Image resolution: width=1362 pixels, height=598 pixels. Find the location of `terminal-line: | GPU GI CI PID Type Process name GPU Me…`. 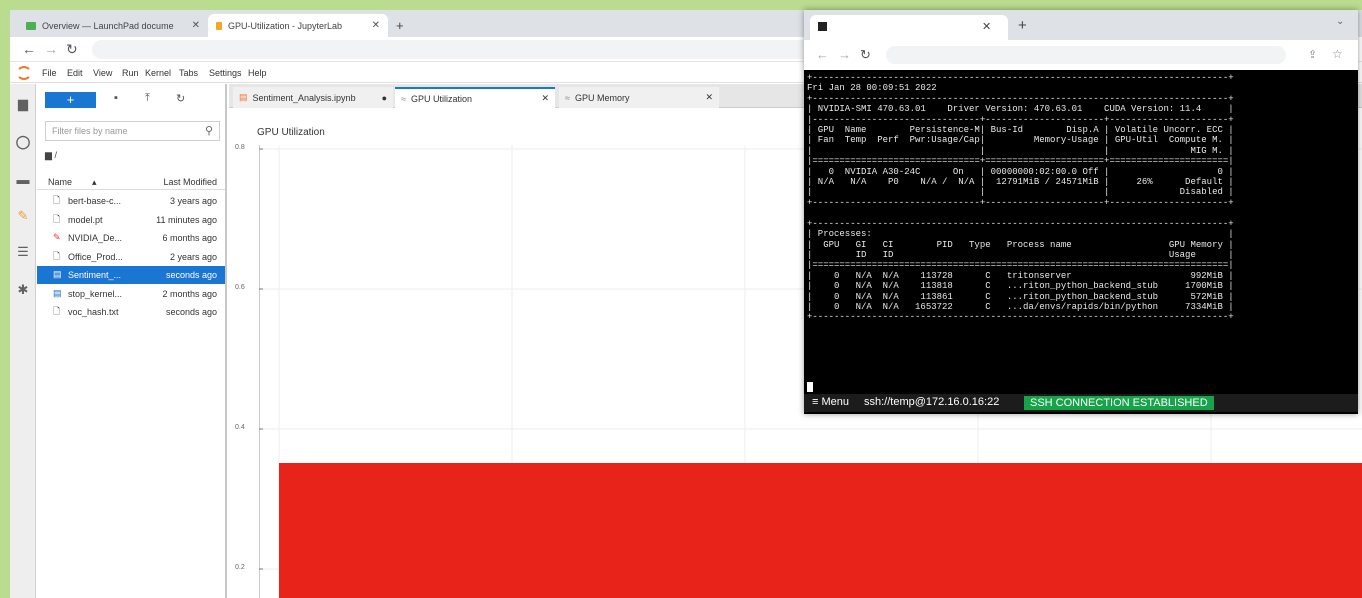

terminal-line: | GPU GI CI PID Type Process name GPU Me… is located at coordinates (1020, 244).